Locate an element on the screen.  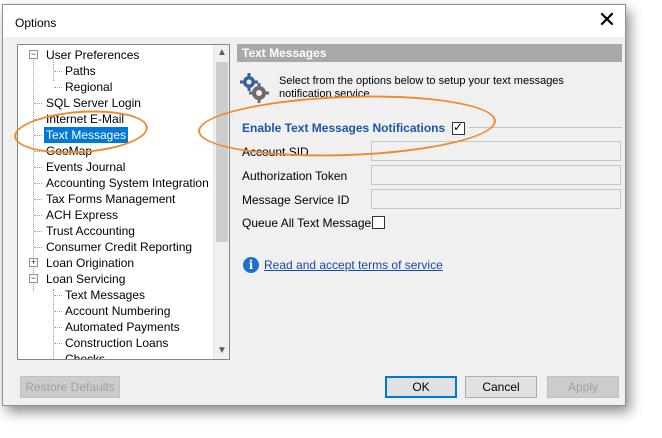
tree-item-label: GeoMap is located at coordinates (69, 151).